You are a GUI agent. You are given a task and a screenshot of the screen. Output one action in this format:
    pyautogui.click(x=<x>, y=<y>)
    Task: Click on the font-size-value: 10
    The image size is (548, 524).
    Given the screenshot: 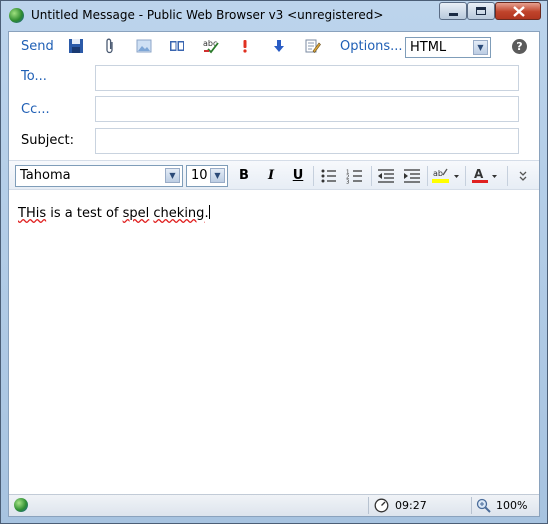 What is the action you would take?
    pyautogui.click(x=199, y=175)
    